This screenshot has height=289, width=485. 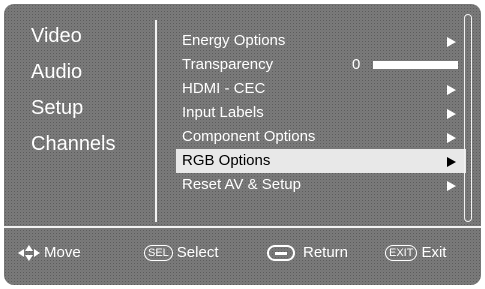 What do you see at coordinates (321, 185) in the screenshot?
I see `submenu-item-reset-av-setup: Reset AV & Setup` at bounding box center [321, 185].